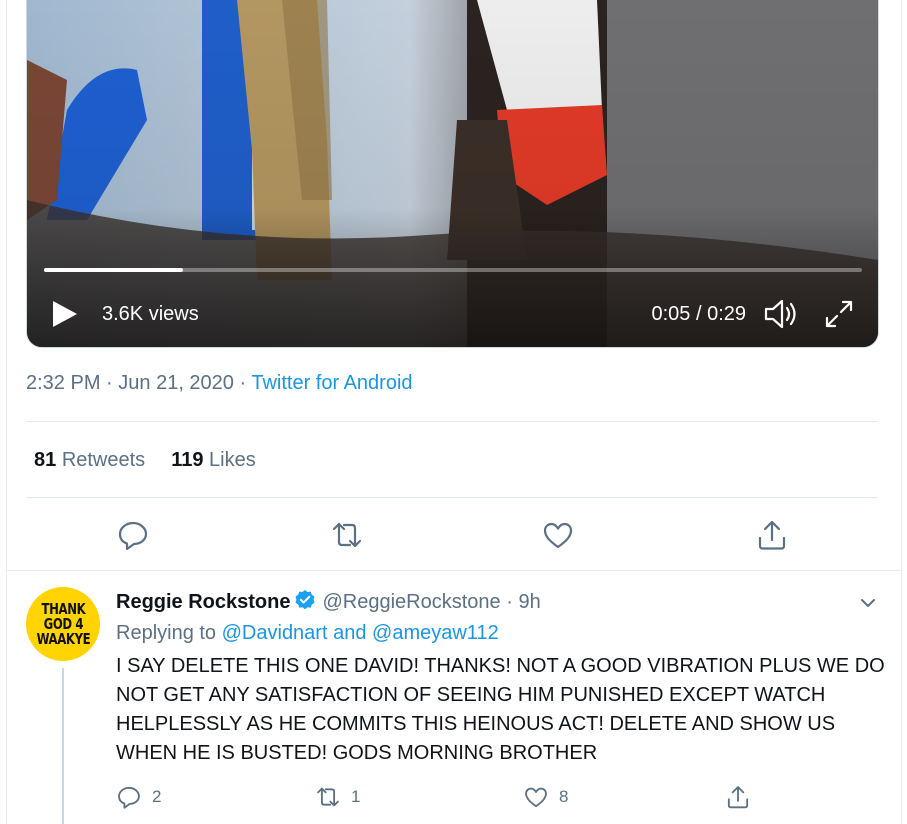 This screenshot has height=824, width=907. I want to click on video-progress-bar, so click(453, 270).